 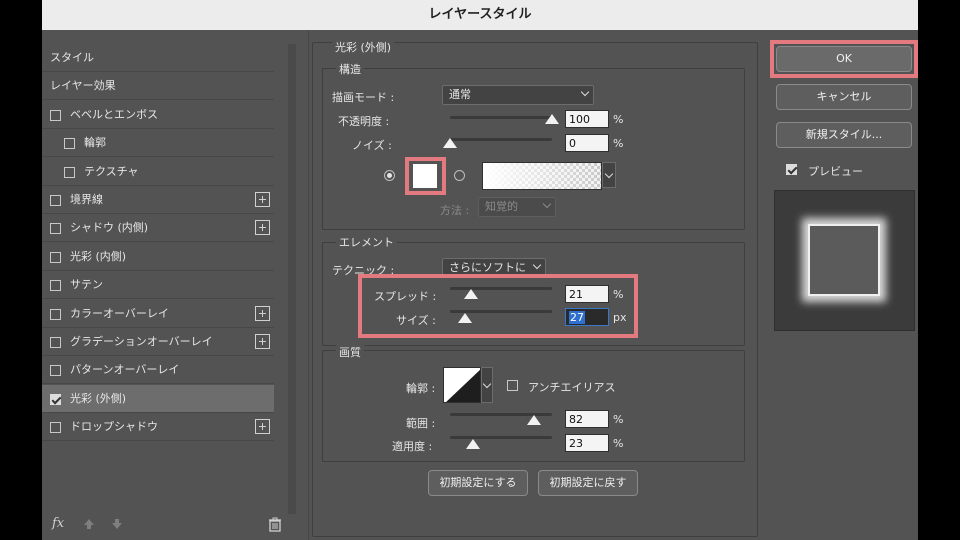 I want to click on gradient-dropdown-chevron, so click(x=609, y=175).